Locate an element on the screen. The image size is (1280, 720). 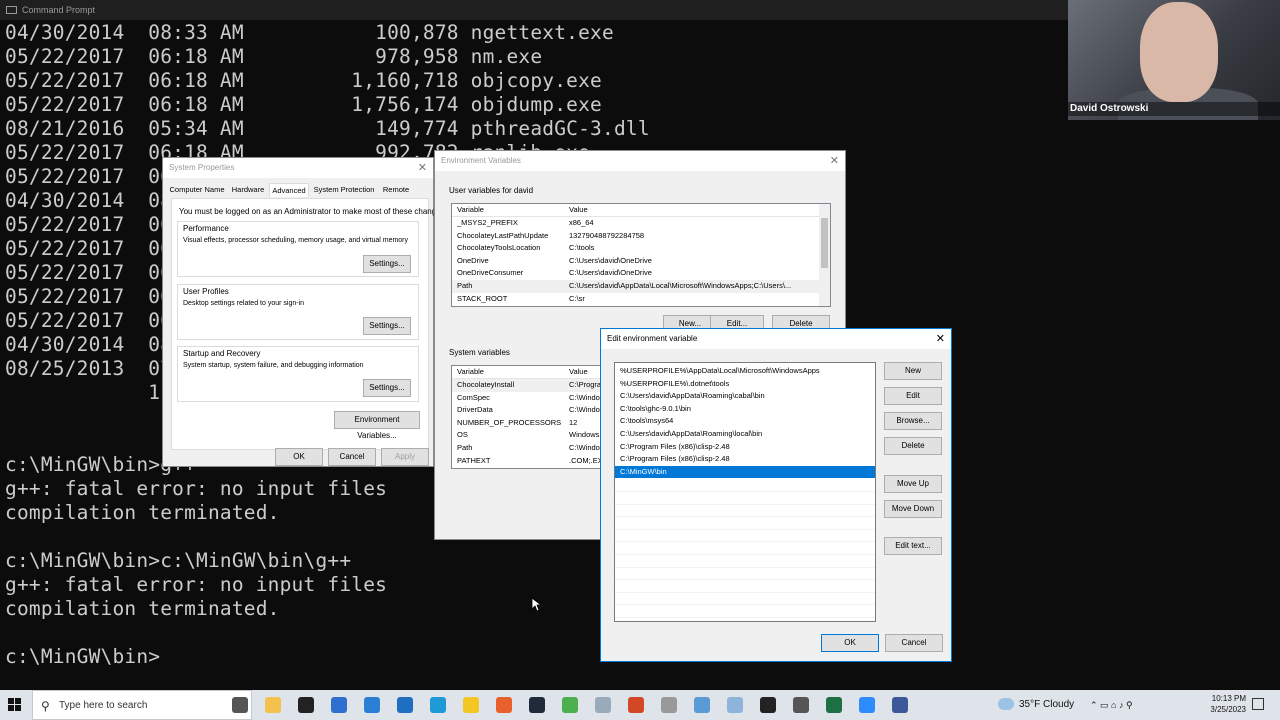
empty-row-line is located at coordinates (745, 504).